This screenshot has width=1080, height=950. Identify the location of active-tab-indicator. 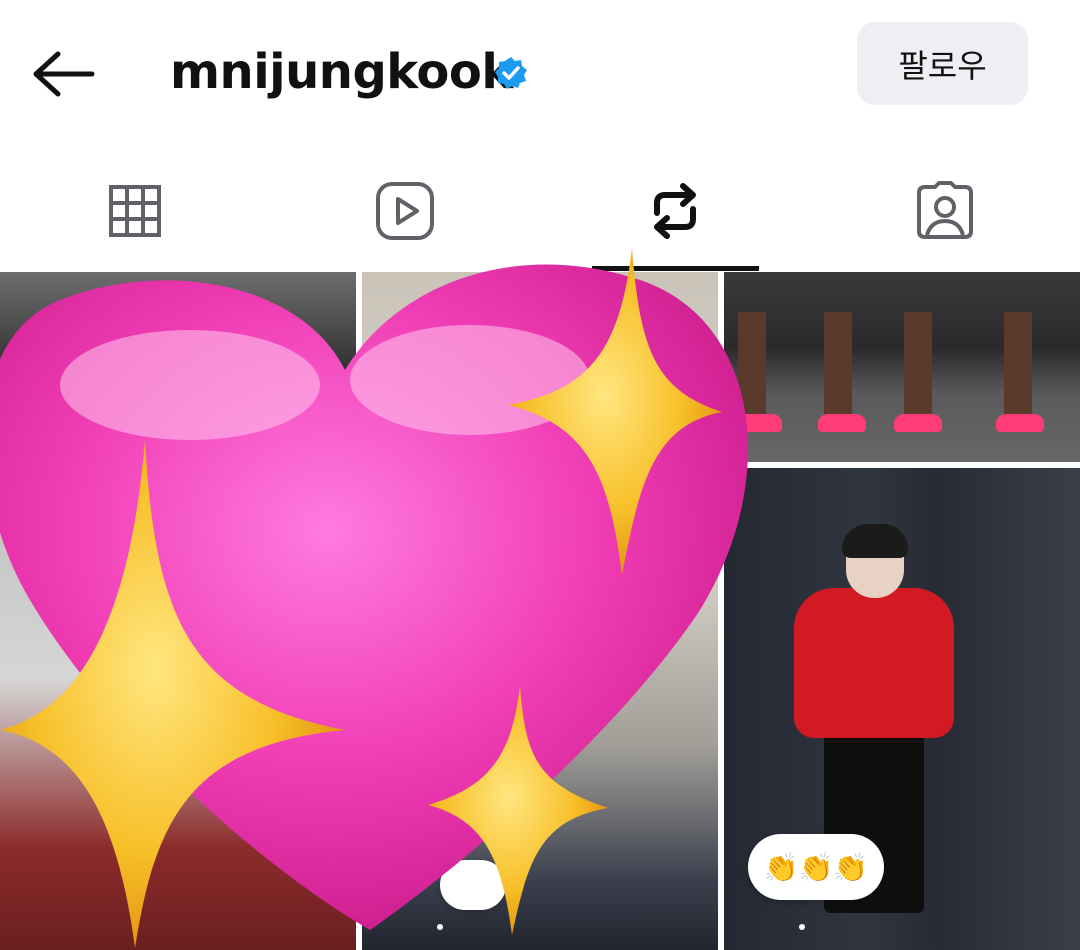
(675, 268).